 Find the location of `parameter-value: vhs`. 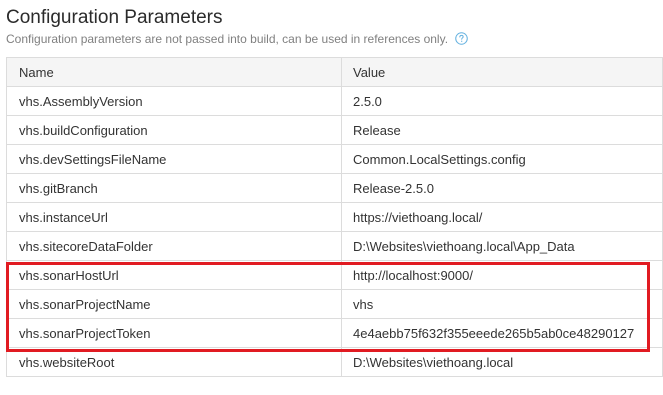

parameter-value: vhs is located at coordinates (502, 304).